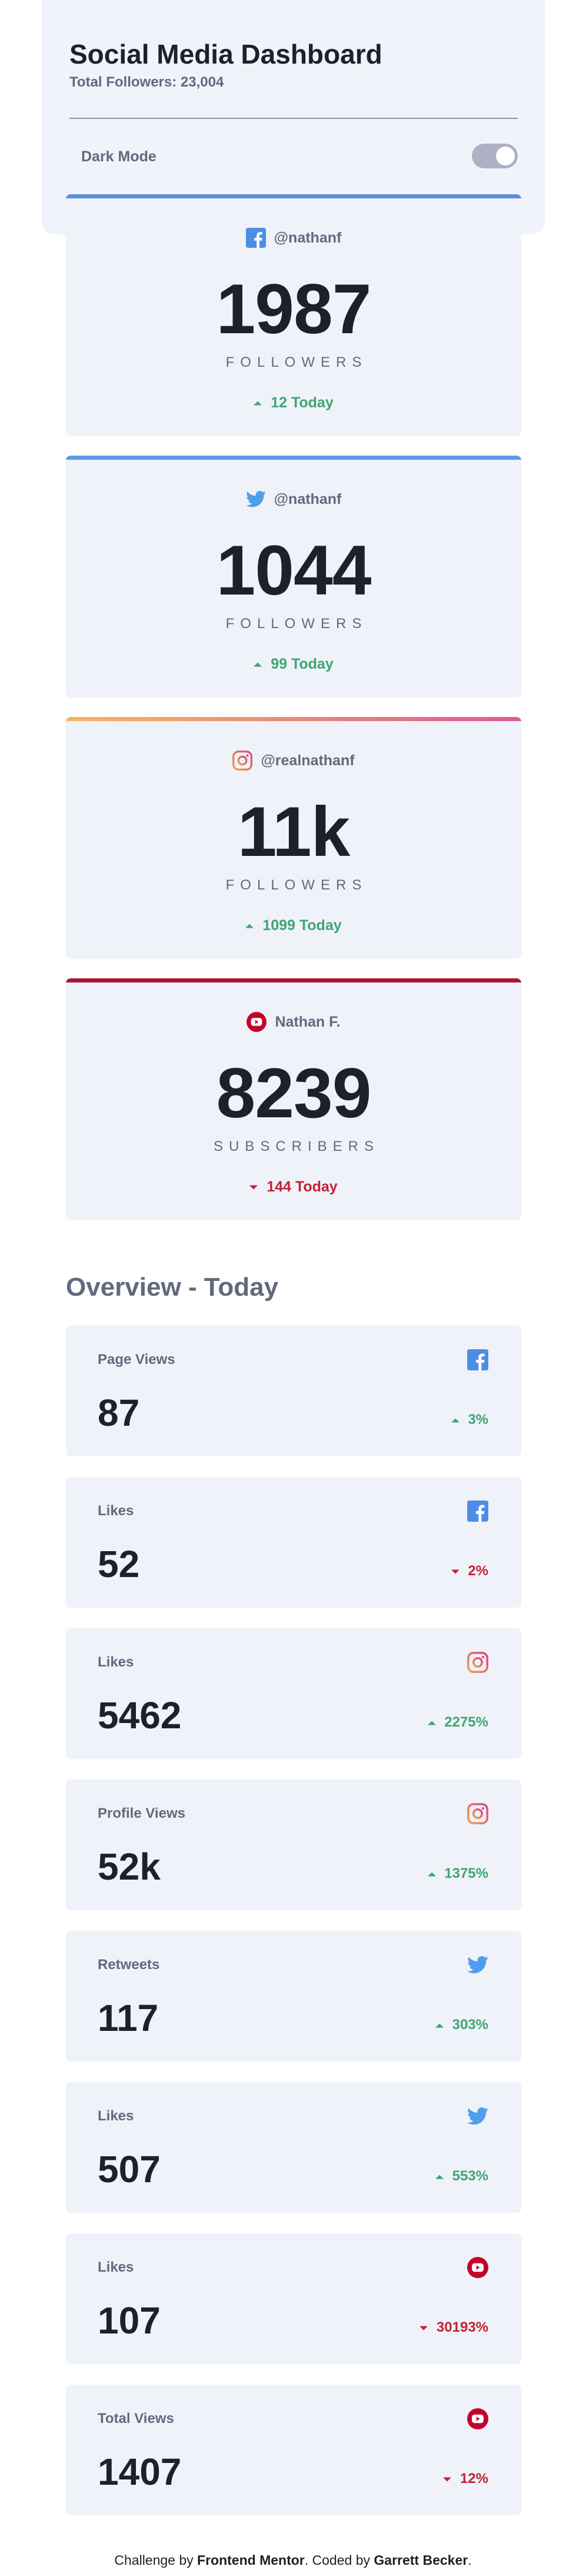  What do you see at coordinates (457, 1722) in the screenshot?
I see `overview-change: 2275%` at bounding box center [457, 1722].